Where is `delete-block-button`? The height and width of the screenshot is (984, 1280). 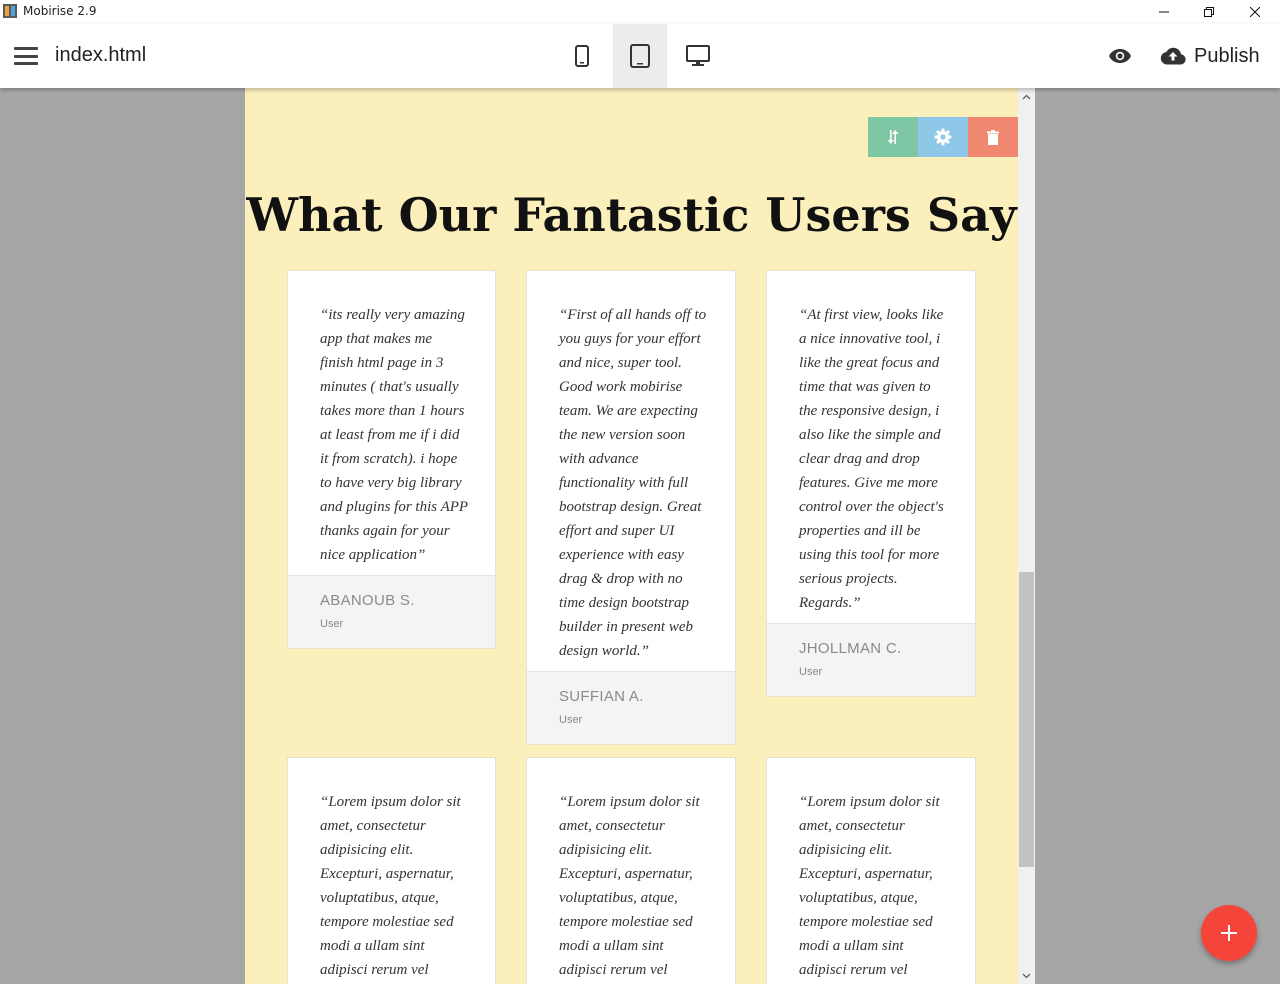 delete-block-button is located at coordinates (993, 137).